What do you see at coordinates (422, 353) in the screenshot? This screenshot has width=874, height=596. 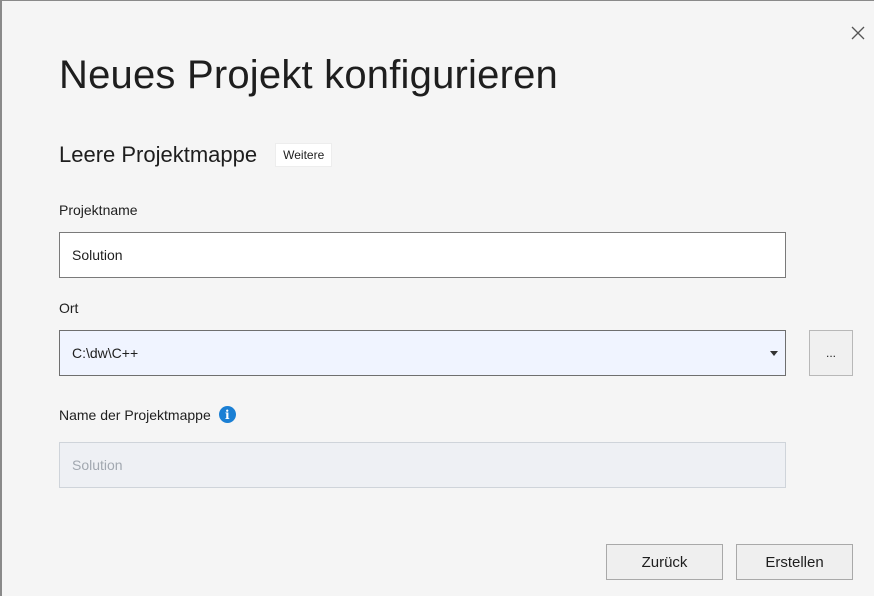 I see `location-select: C:\dw\C++` at bounding box center [422, 353].